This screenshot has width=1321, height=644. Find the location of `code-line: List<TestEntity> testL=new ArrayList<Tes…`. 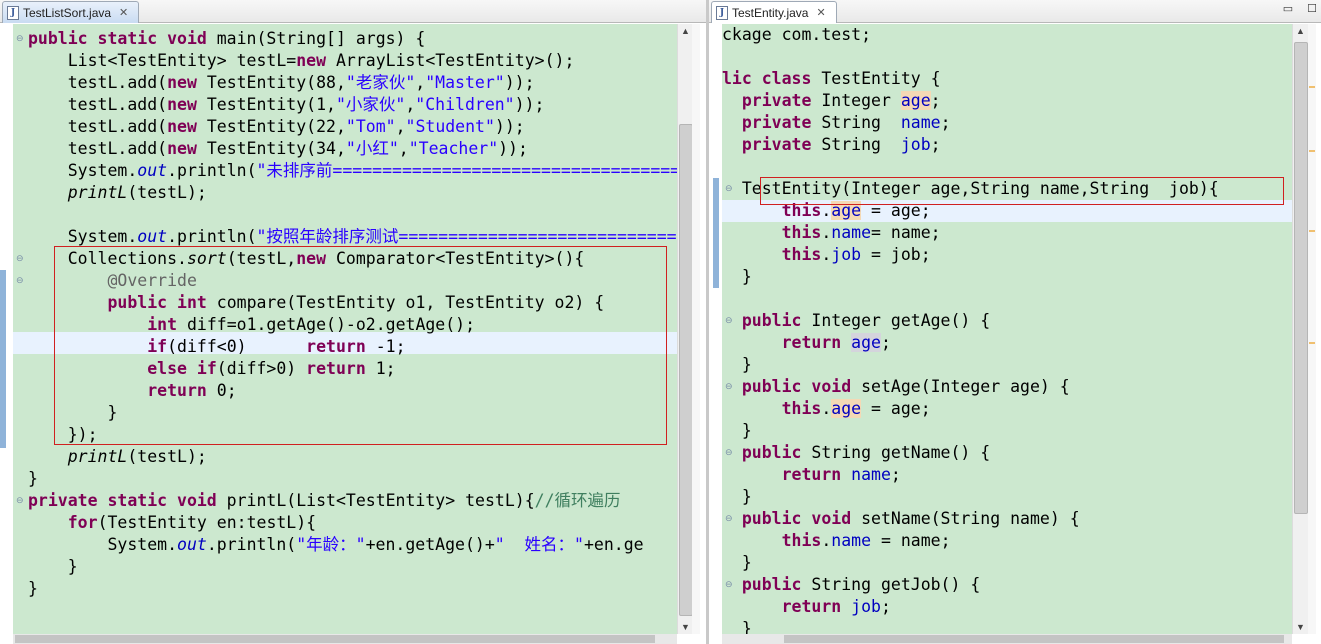

code-line: List<TestEntity> testL=new ArrayList<Tes… is located at coordinates (301, 60).